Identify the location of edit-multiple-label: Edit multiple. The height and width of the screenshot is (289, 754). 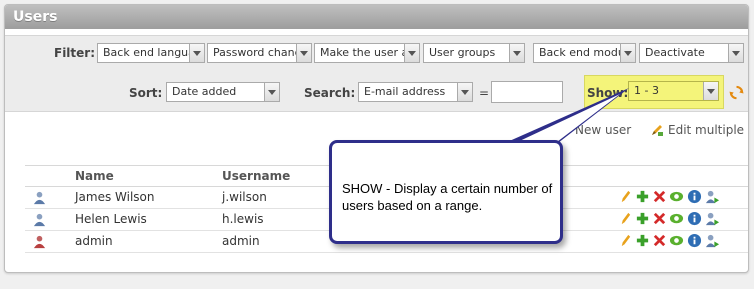
(706, 130).